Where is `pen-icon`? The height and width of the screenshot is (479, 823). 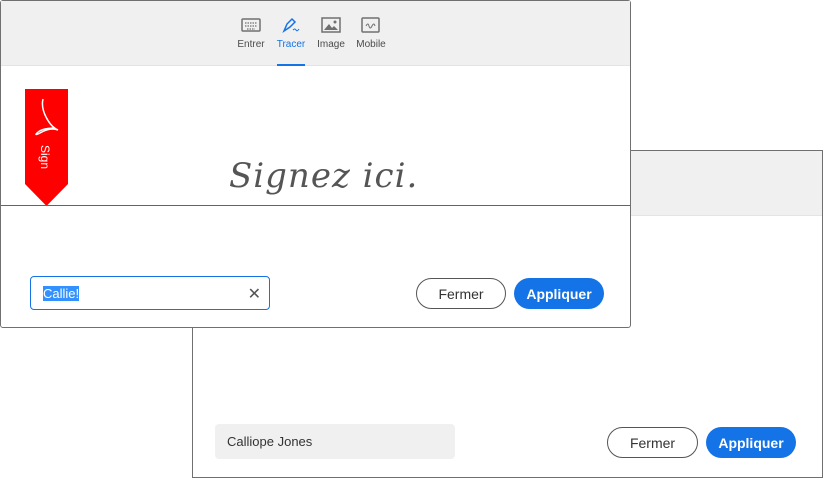 pen-icon is located at coordinates (291, 25).